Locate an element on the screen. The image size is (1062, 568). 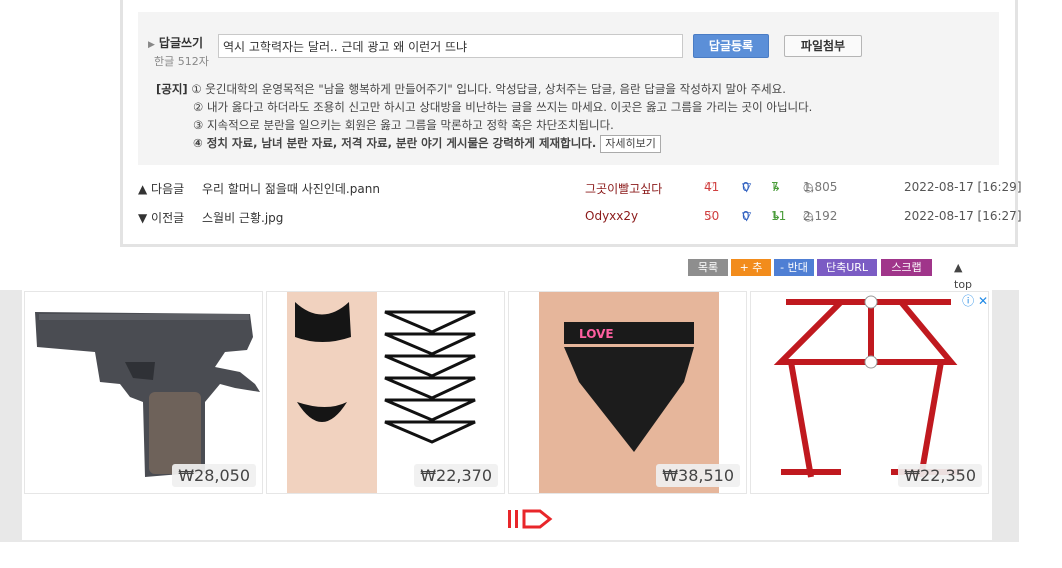
reply-char-count: 한글 512자 is located at coordinates (181, 61).